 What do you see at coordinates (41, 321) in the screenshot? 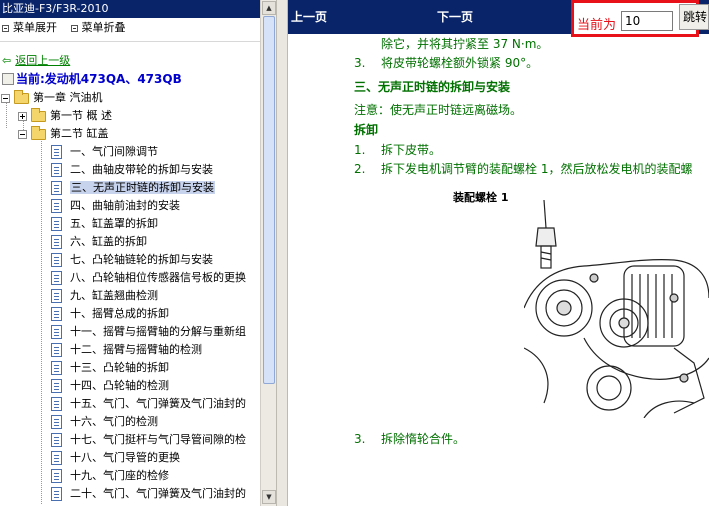
I see `tree-guide-line` at bounding box center [41, 321].